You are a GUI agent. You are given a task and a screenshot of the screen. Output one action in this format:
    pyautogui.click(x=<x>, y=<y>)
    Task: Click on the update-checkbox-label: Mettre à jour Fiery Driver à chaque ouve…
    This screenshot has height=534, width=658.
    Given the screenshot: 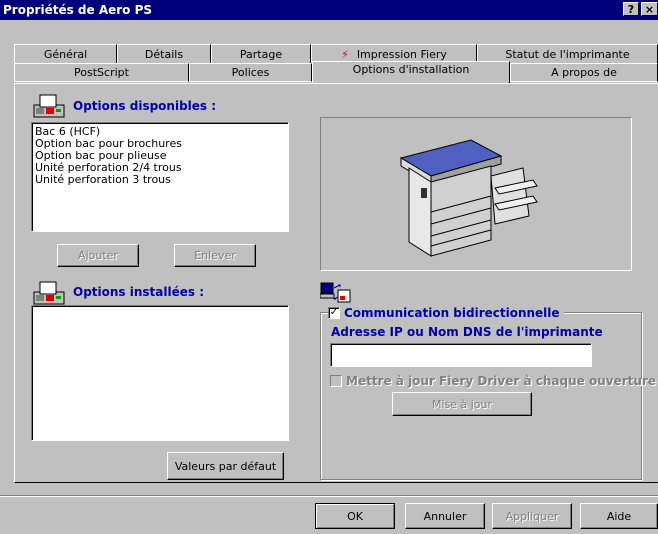 What is the action you would take?
    pyautogui.click(x=501, y=381)
    